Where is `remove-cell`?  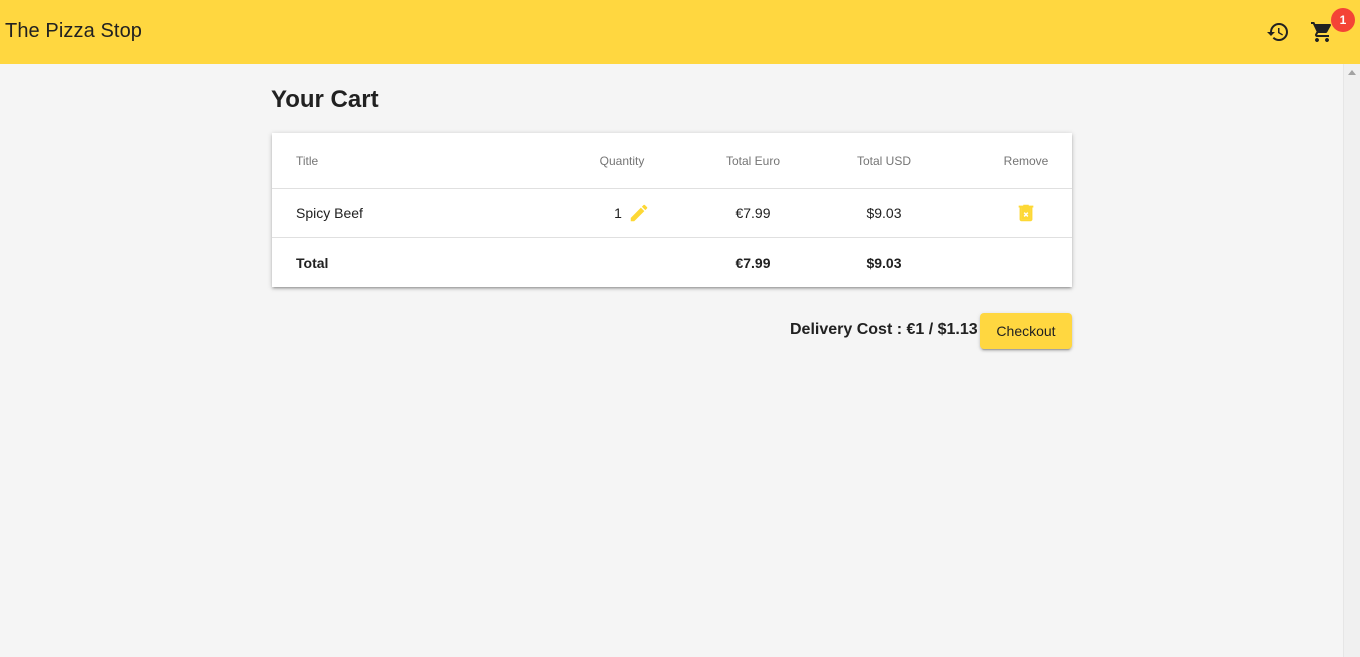
remove-cell is located at coordinates (1026, 213).